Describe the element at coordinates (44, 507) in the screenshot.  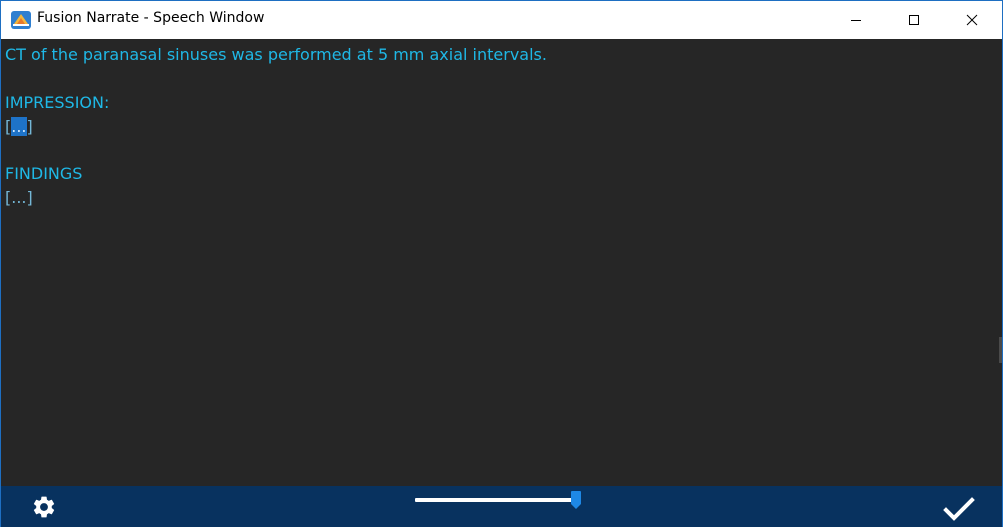
I see `gear-icon` at that location.